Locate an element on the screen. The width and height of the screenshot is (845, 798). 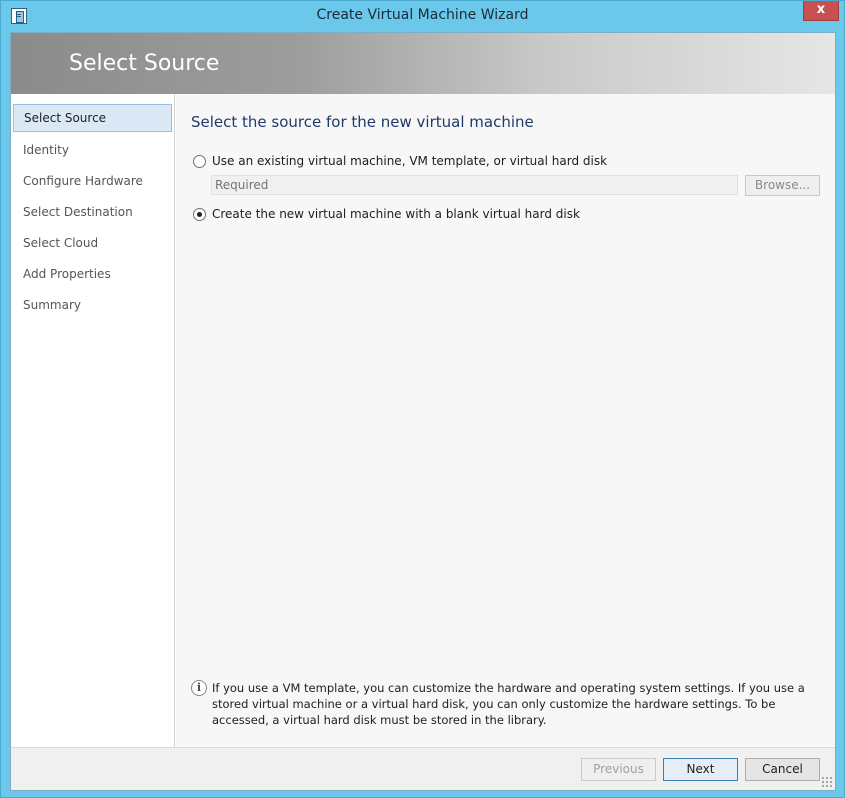
next-button: Next is located at coordinates (700, 769).